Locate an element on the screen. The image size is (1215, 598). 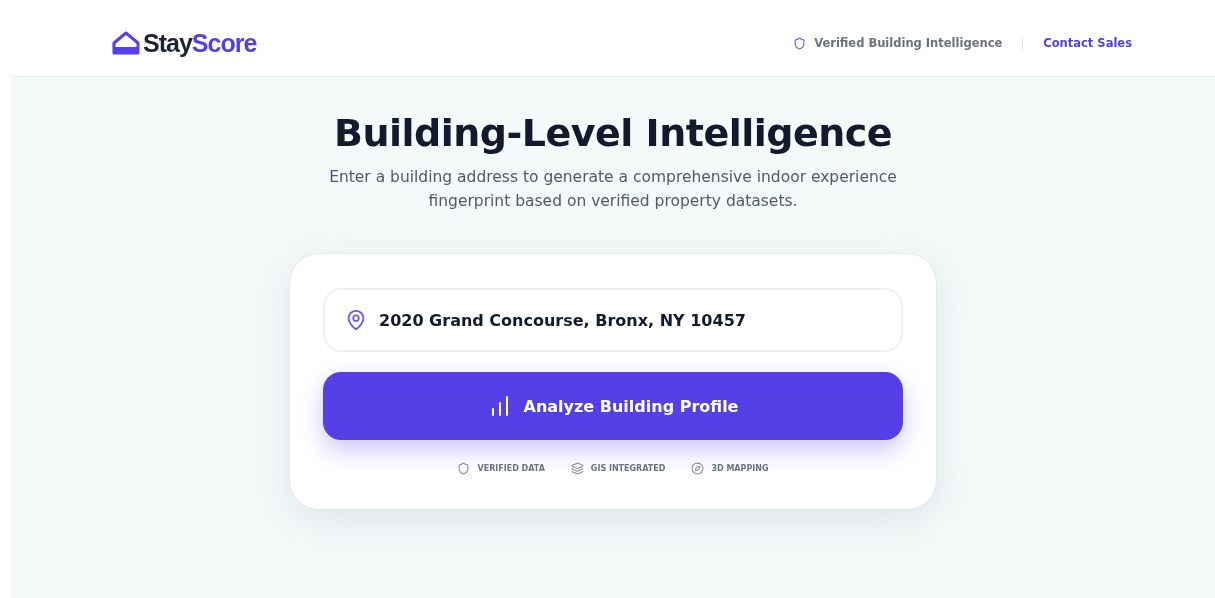
feature-label: 3D MAPPING is located at coordinates (740, 468).